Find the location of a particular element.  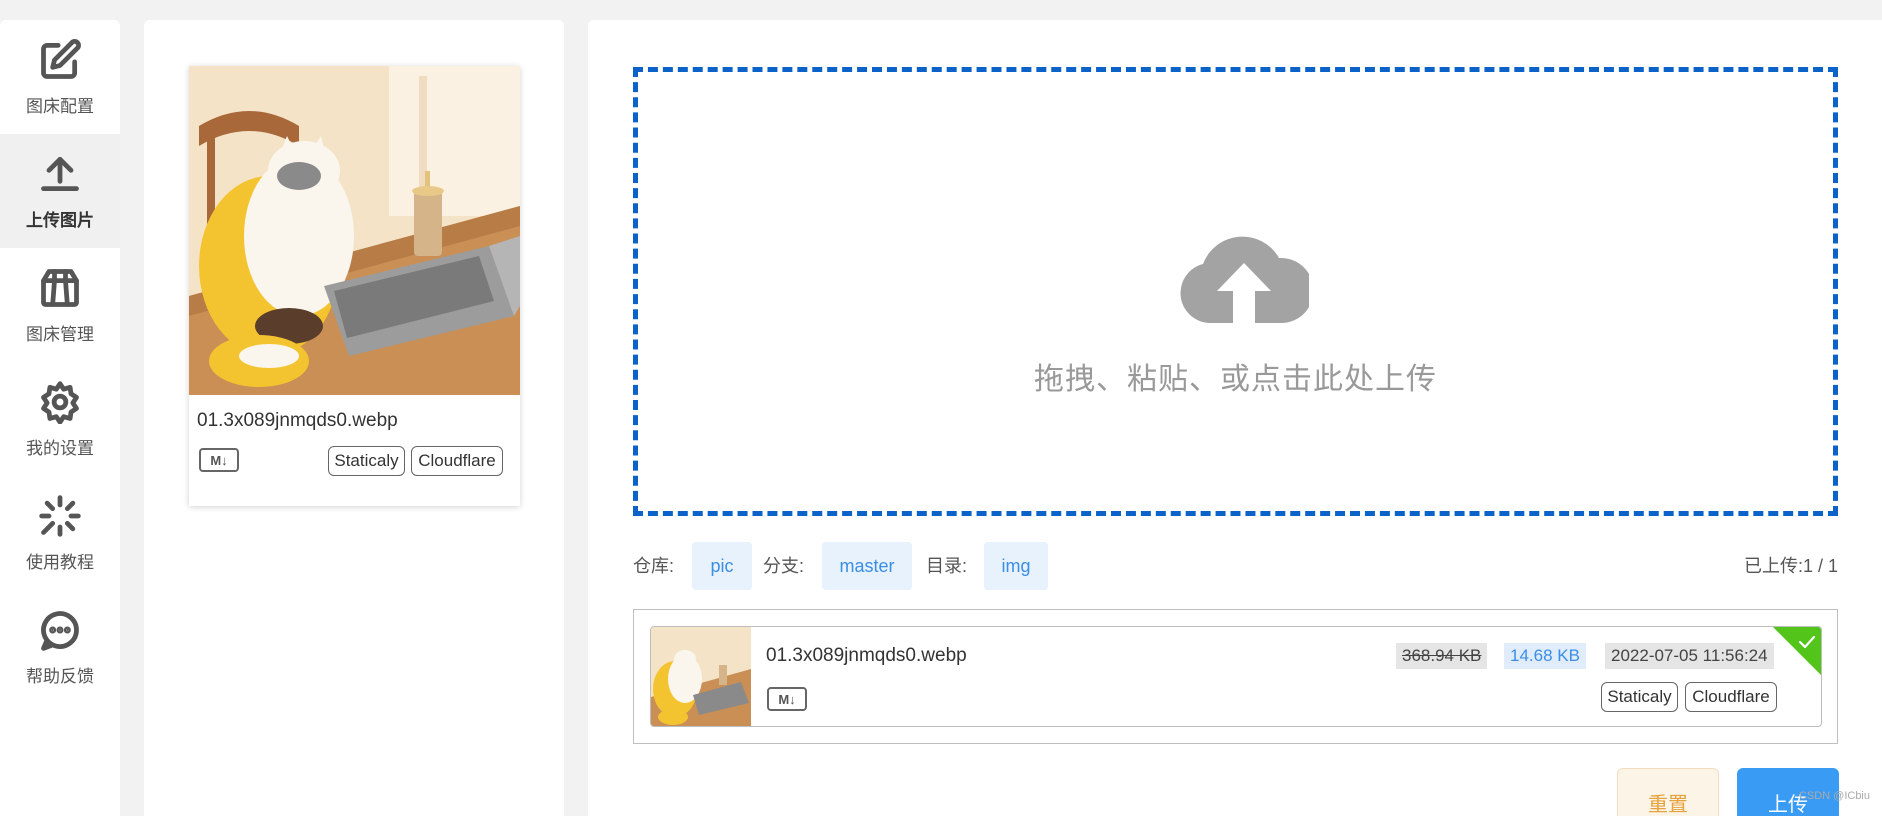

sidebar-item-tutorial: 使用教程 is located at coordinates (60, 533).